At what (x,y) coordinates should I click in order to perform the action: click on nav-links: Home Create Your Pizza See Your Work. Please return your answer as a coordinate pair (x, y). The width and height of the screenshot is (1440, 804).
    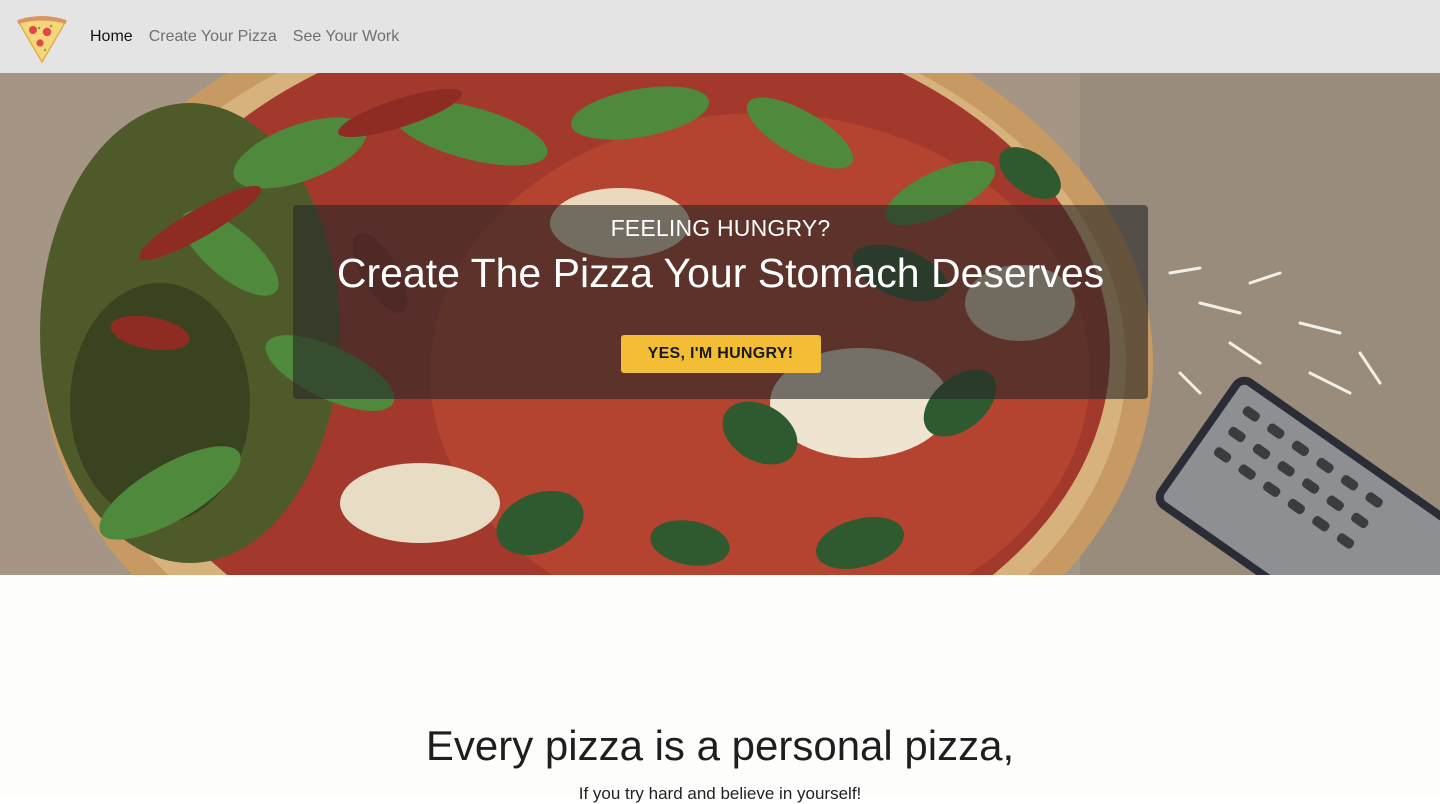
    Looking at the image, I should click on (252, 37).